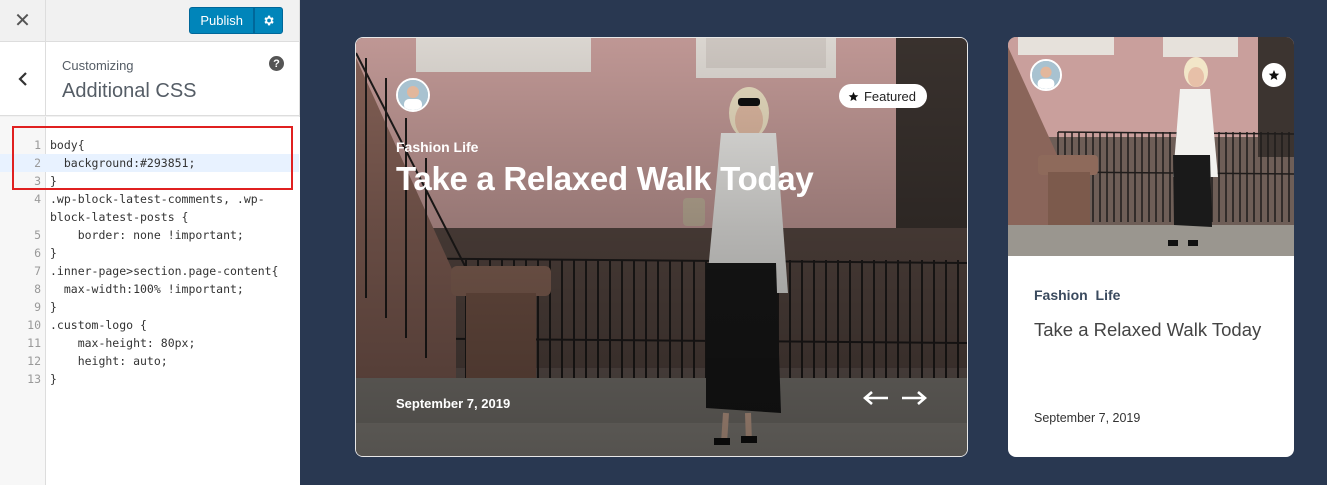  I want to click on code-line: 11 max-height: 80px;, so click(149, 343).